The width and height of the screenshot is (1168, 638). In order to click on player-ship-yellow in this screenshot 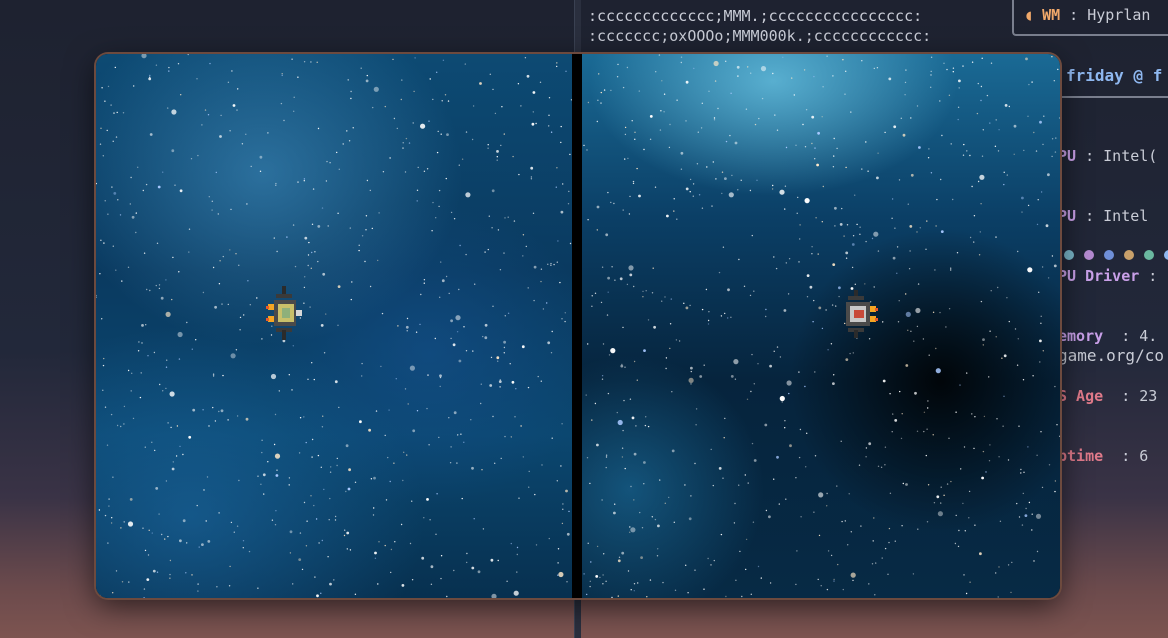, I will do `click(284, 313)`.